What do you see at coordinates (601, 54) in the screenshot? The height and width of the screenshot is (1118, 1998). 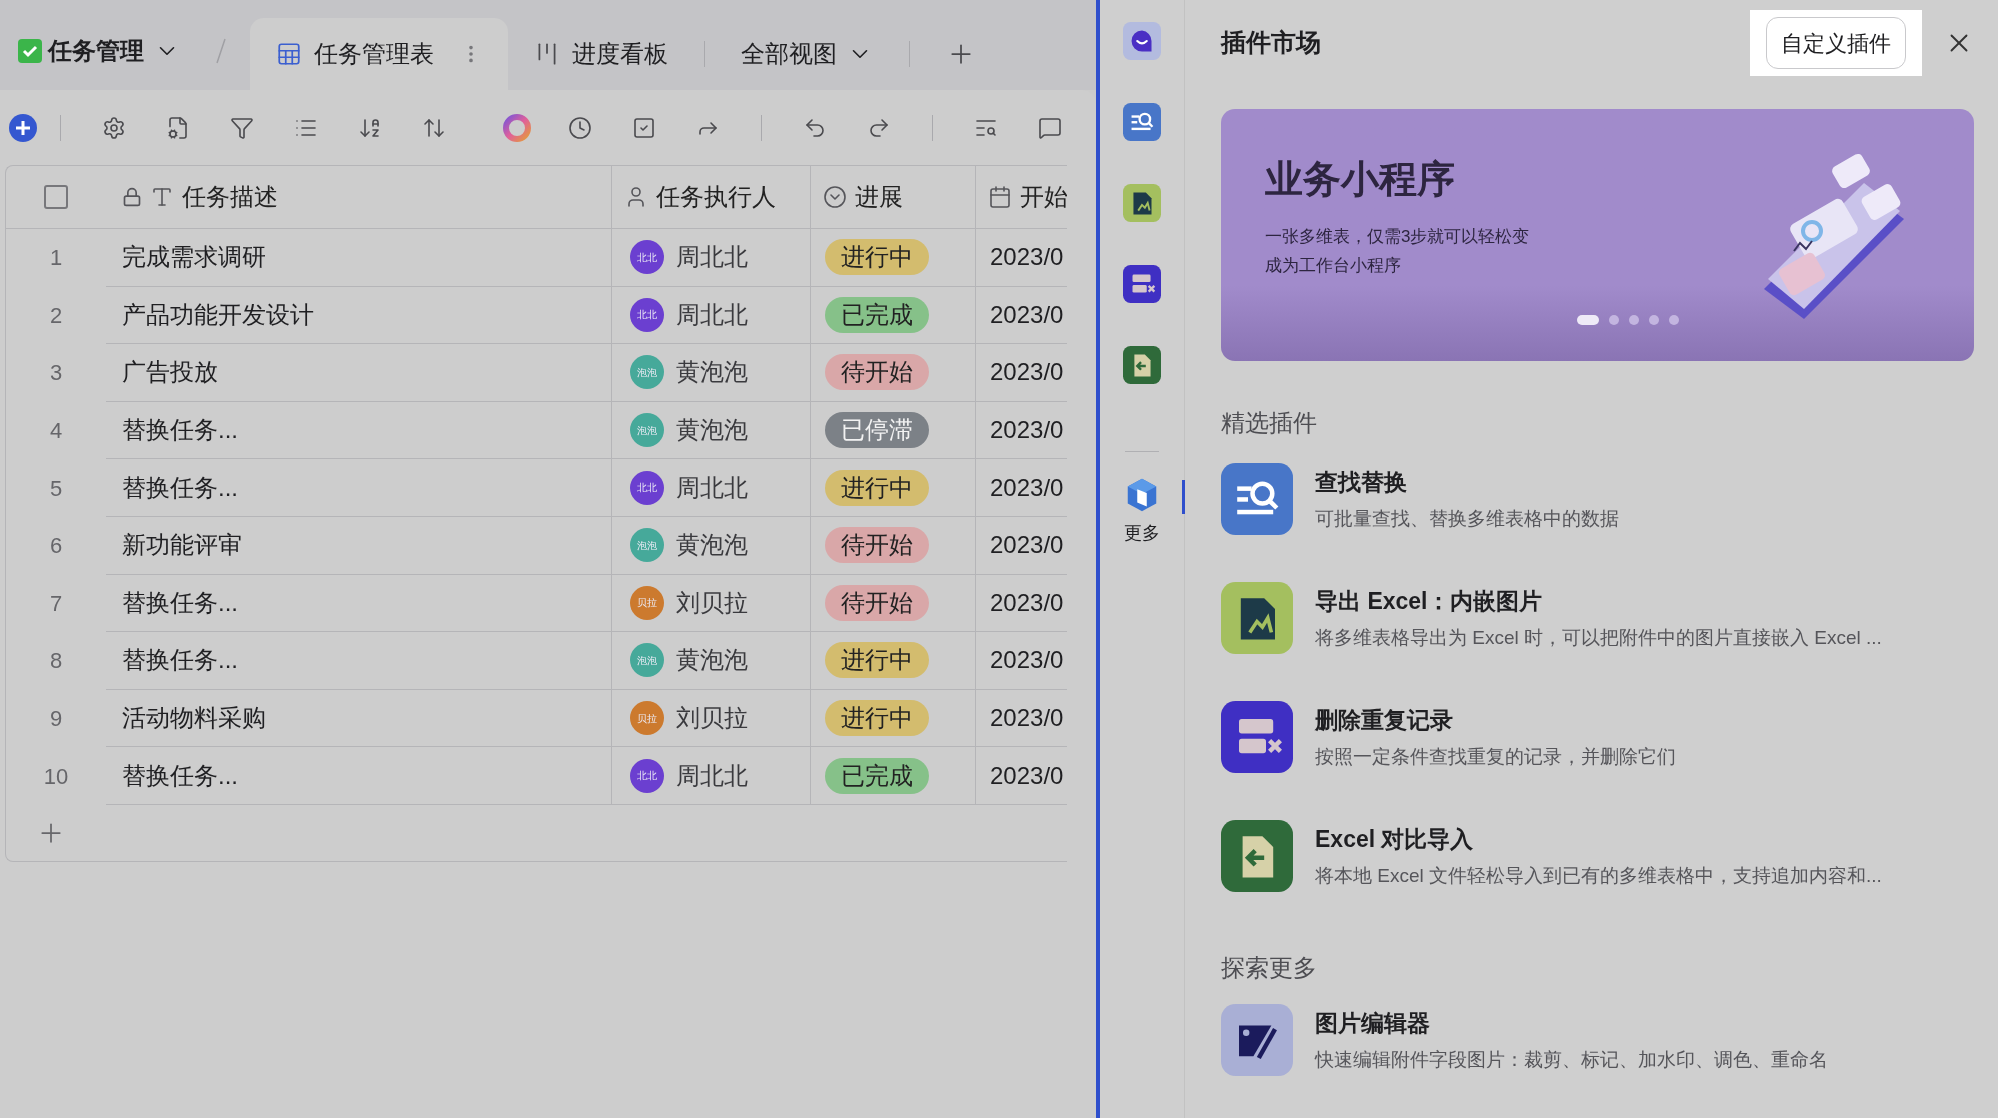 I see `view-tab: 进度看板` at bounding box center [601, 54].